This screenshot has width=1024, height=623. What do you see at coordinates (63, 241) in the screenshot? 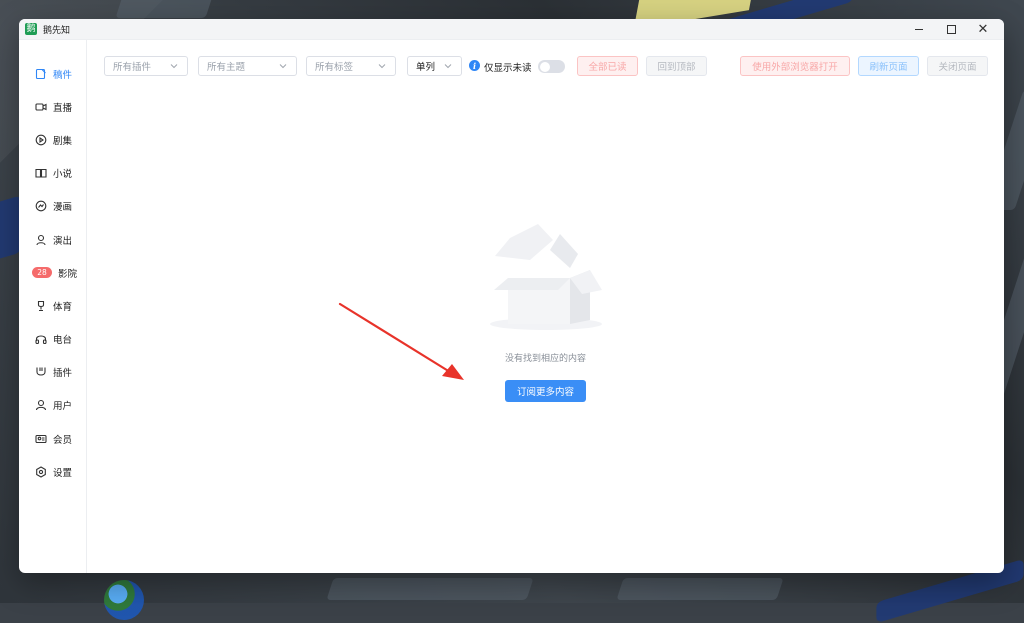
I see `sidebar-item-label: 演出` at bounding box center [63, 241].